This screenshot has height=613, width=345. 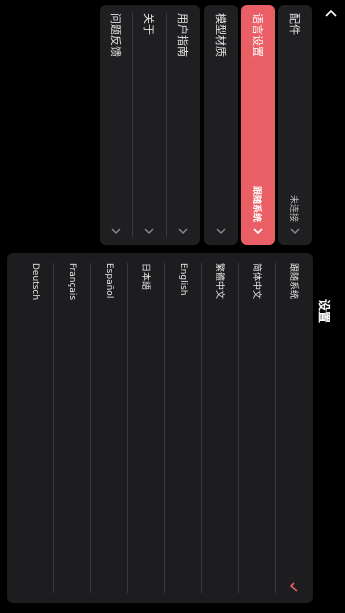 I want to click on divider, so click(x=166, y=125).